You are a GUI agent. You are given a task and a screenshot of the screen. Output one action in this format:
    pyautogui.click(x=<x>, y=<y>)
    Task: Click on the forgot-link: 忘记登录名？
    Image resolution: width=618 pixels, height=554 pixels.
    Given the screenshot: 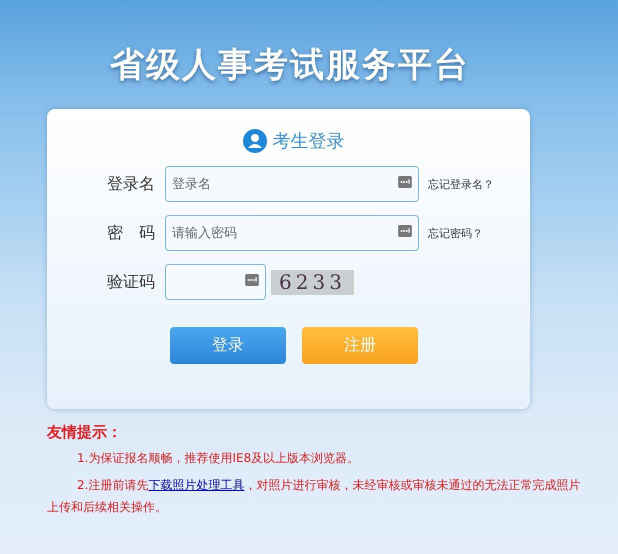 What is the action you would take?
    pyautogui.click(x=461, y=184)
    